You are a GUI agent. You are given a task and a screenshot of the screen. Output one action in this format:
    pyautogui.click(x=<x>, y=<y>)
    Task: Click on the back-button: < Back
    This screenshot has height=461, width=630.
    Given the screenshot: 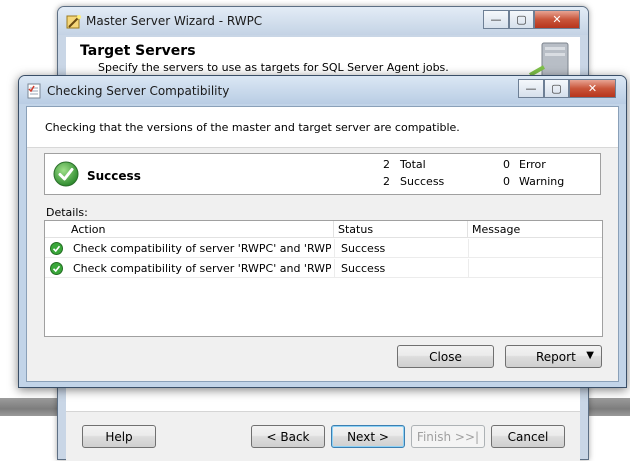 What is the action you would take?
    pyautogui.click(x=288, y=436)
    